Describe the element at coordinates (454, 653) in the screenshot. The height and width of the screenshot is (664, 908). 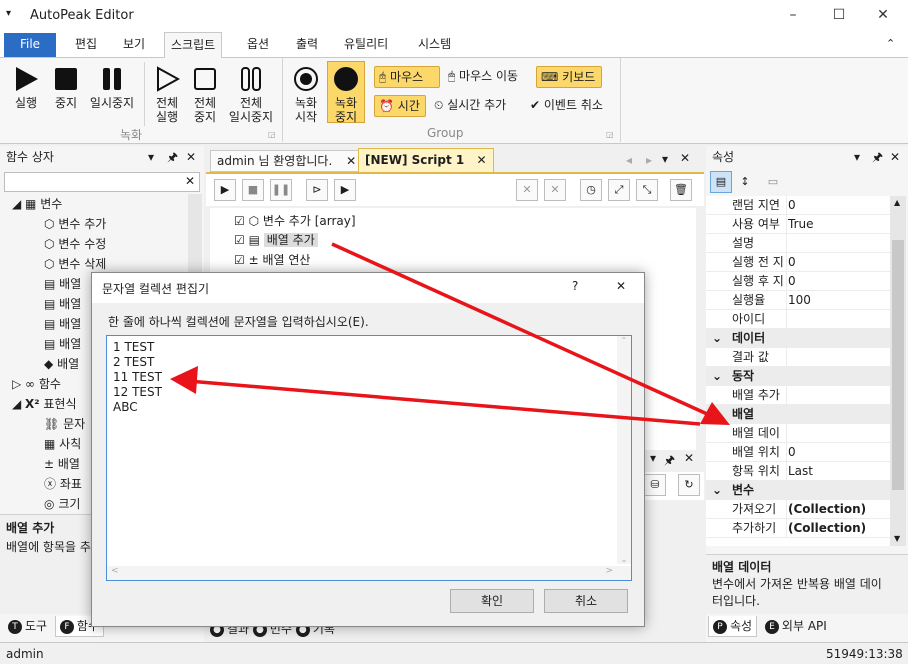
I see `status-bar: admin 51949:13:38` at that location.